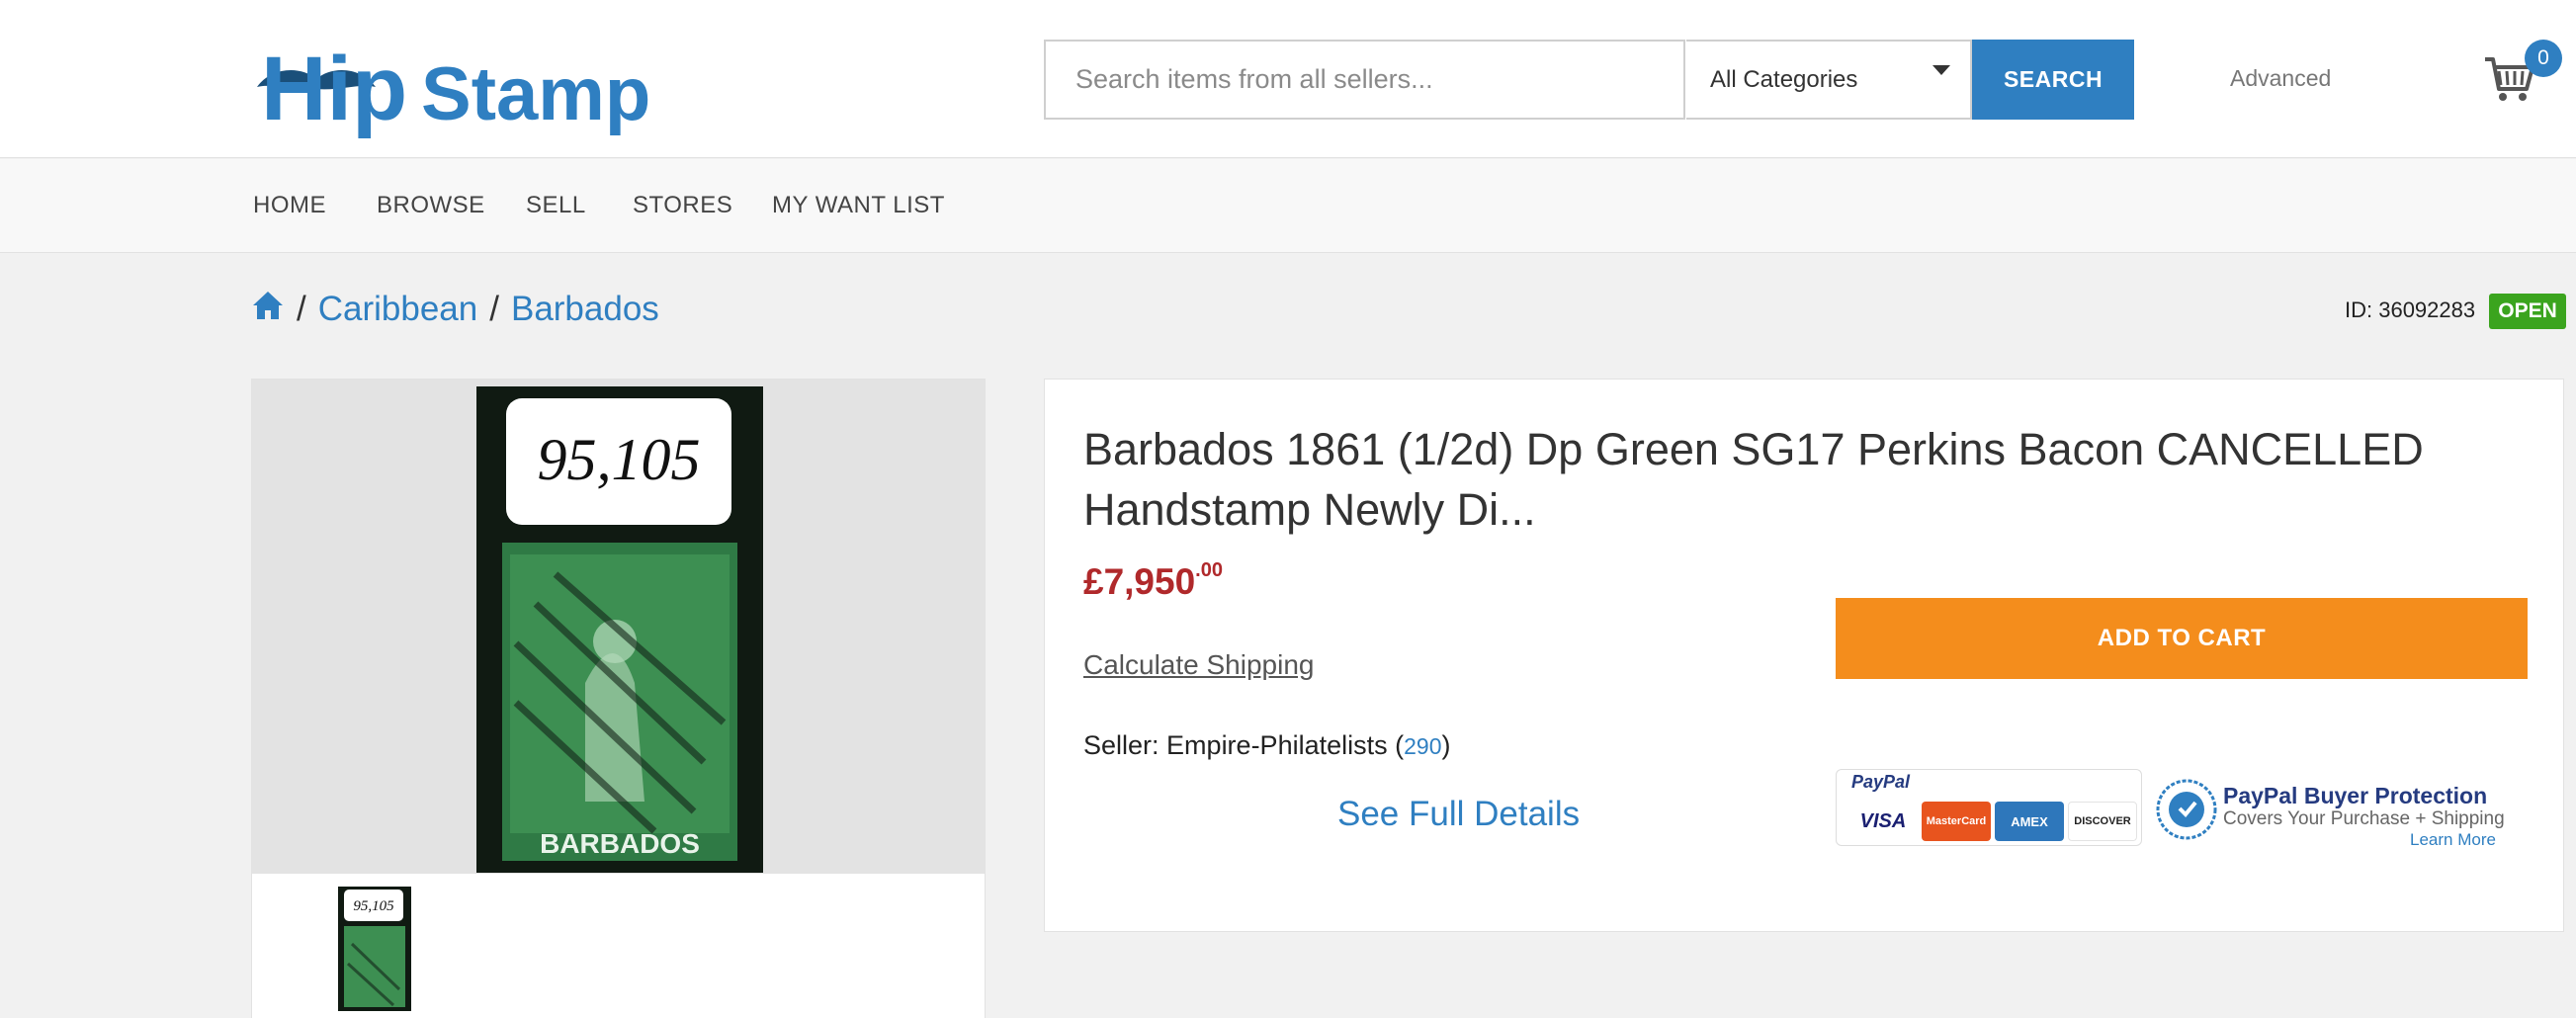  What do you see at coordinates (334, 89) in the screenshot?
I see `svg-text: Hip` at bounding box center [334, 89].